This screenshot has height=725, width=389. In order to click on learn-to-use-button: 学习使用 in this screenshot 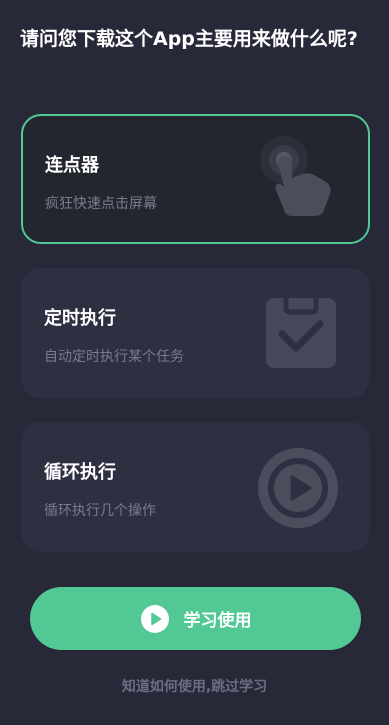, I will do `click(195, 618)`.